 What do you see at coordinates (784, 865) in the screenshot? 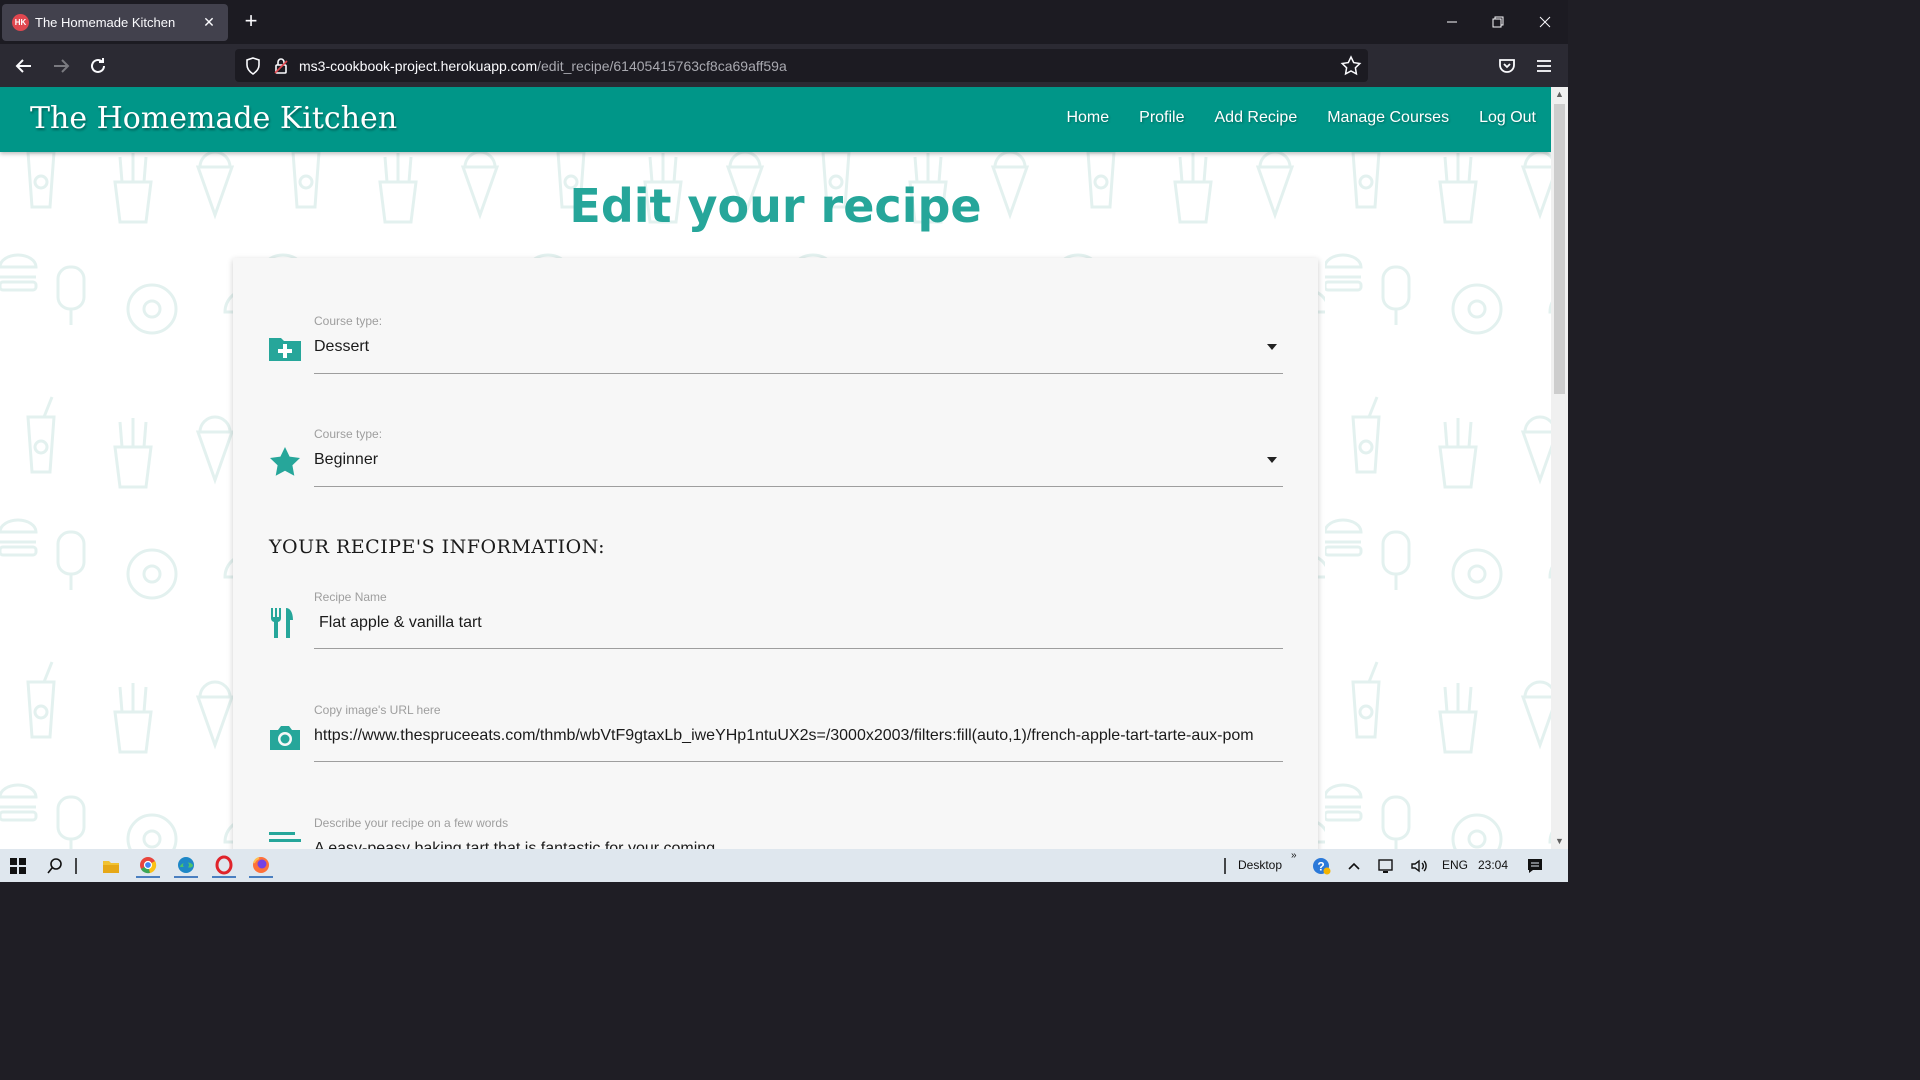
I see `os-taskbar: Desktop » ? ENG 23:04` at bounding box center [784, 865].